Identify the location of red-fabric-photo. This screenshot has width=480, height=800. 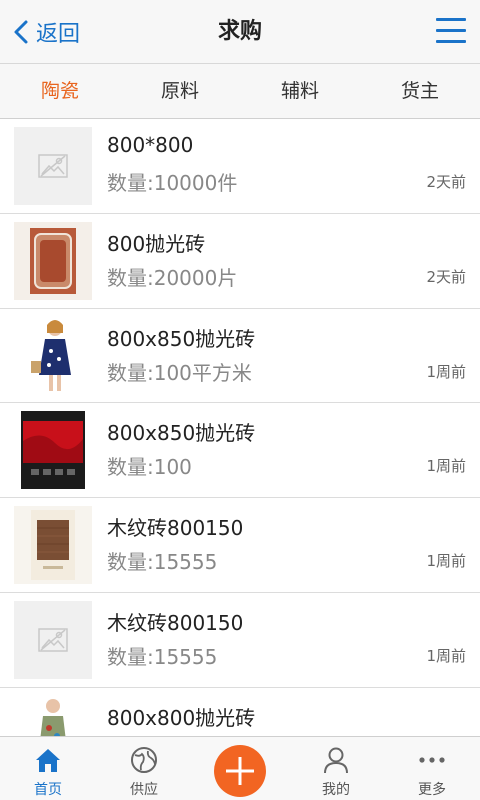
(53, 450).